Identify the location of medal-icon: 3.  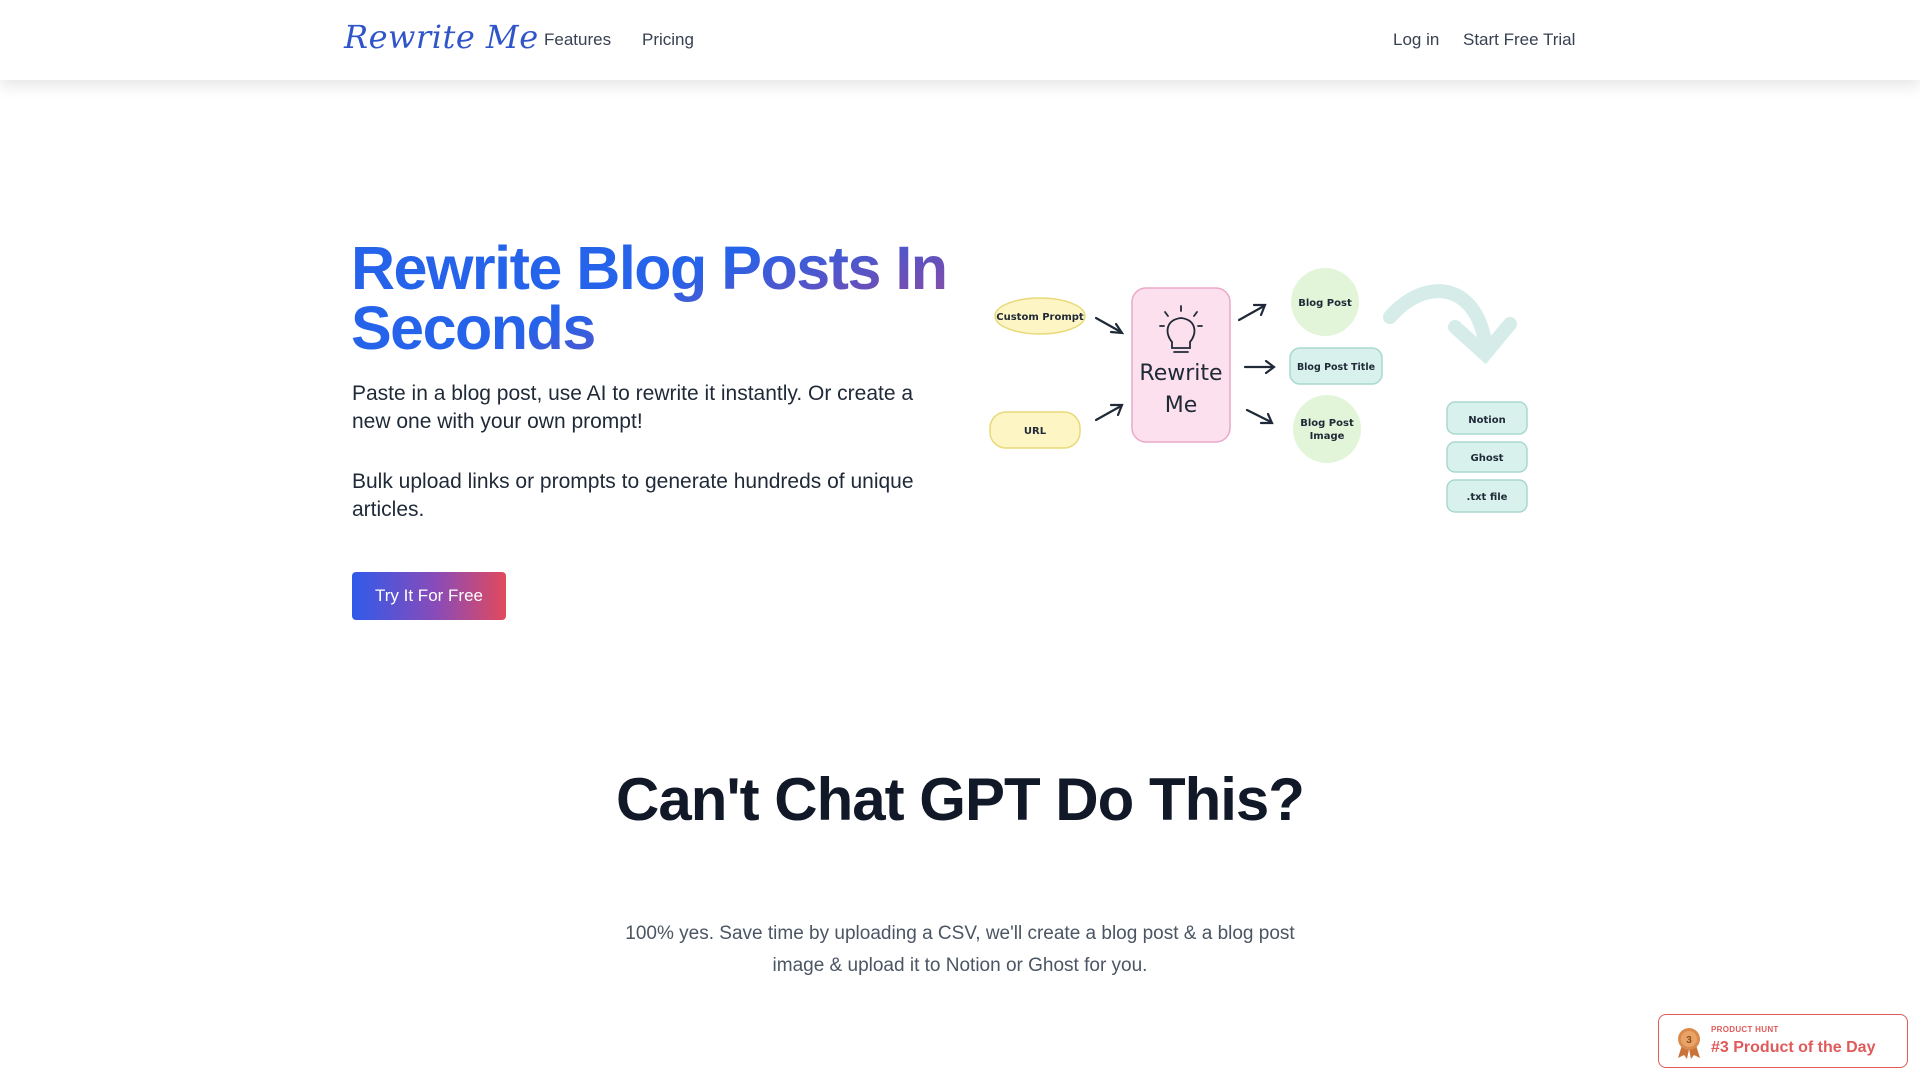
(1689, 1043).